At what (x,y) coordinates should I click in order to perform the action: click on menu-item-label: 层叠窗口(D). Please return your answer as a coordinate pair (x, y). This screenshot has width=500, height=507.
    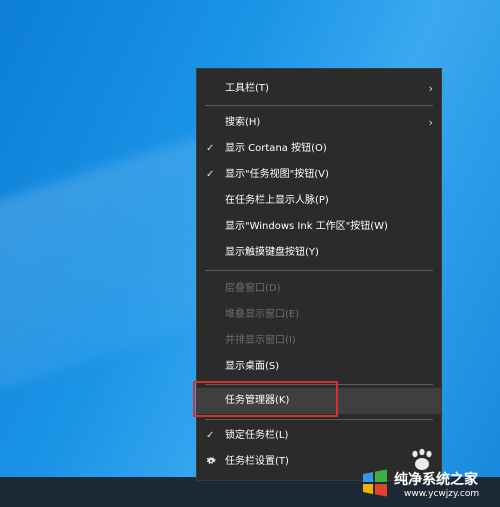
    Looking at the image, I should click on (253, 288).